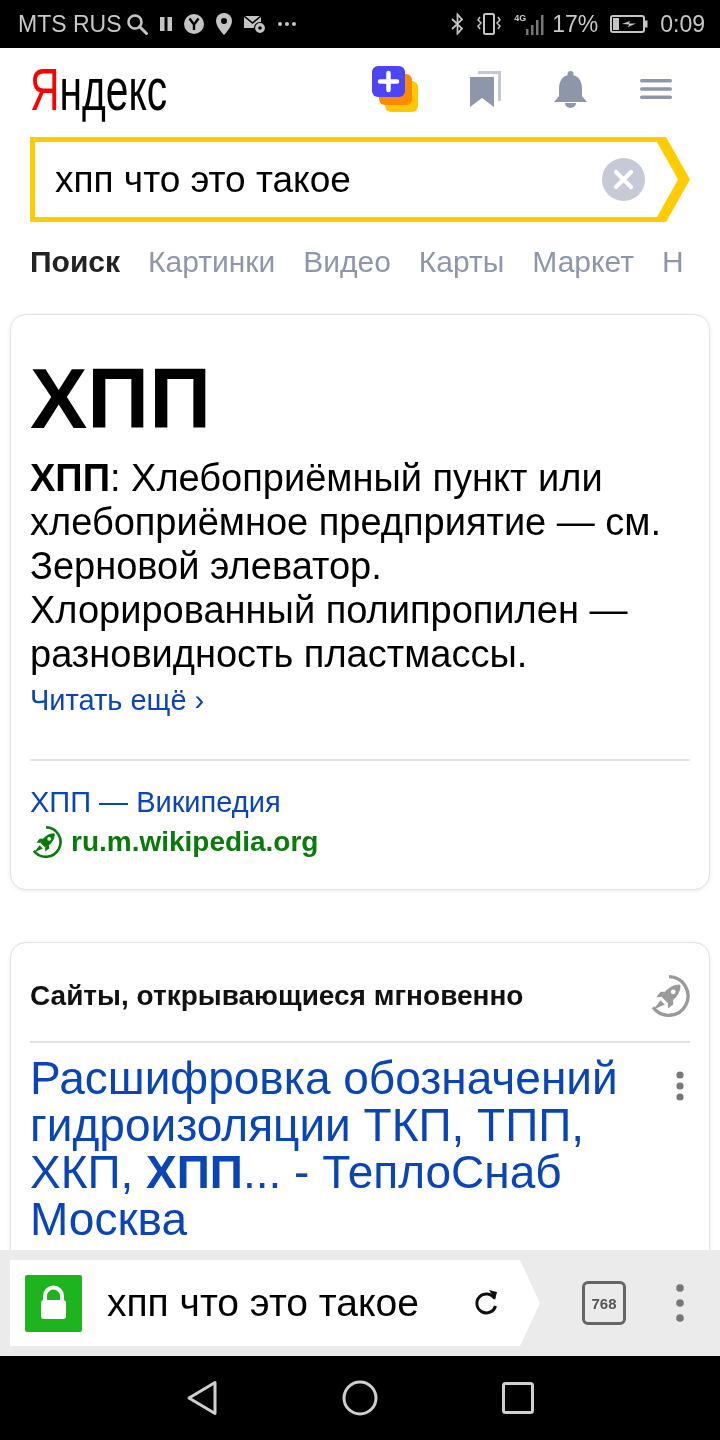 The image size is (720, 1440). I want to click on fact-title: ХПП, so click(121, 398).